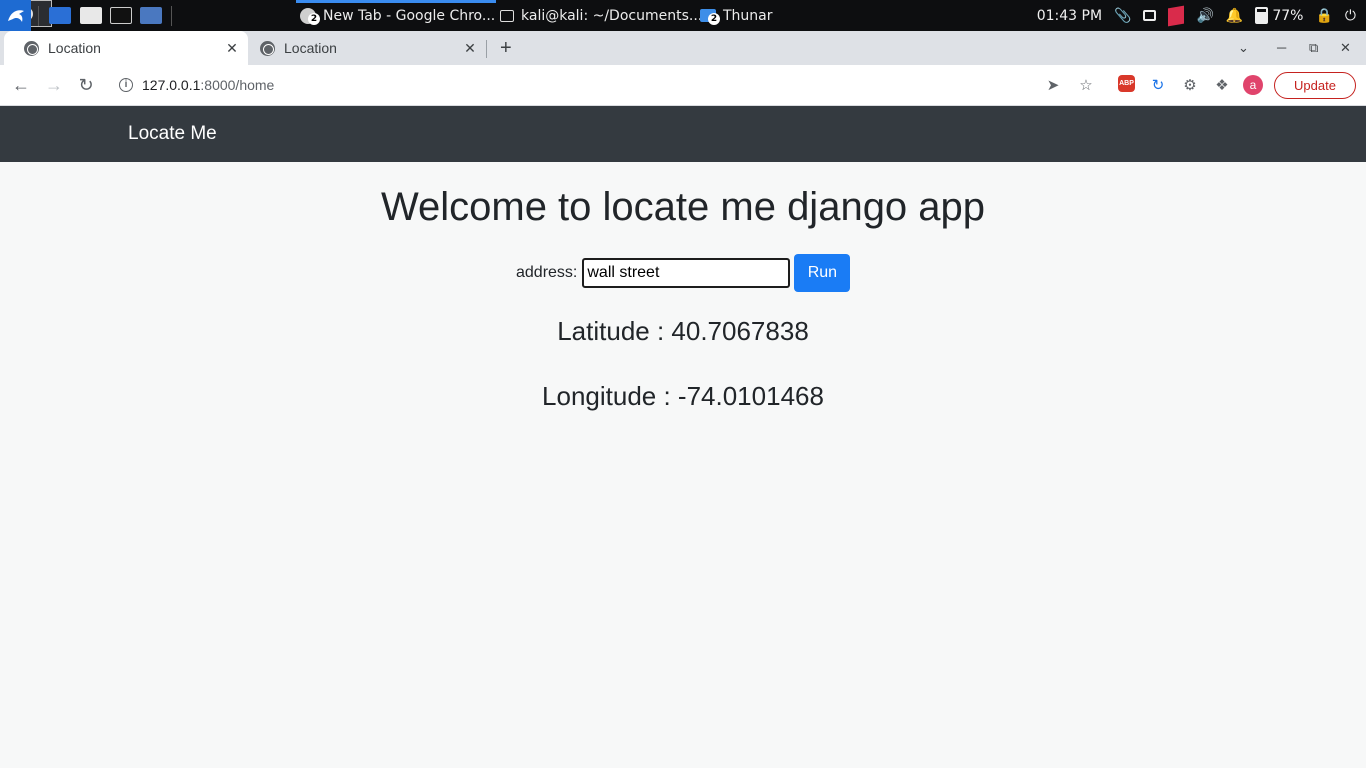  Describe the element at coordinates (91, 15) in the screenshot. I see `file-manager-icon` at that location.